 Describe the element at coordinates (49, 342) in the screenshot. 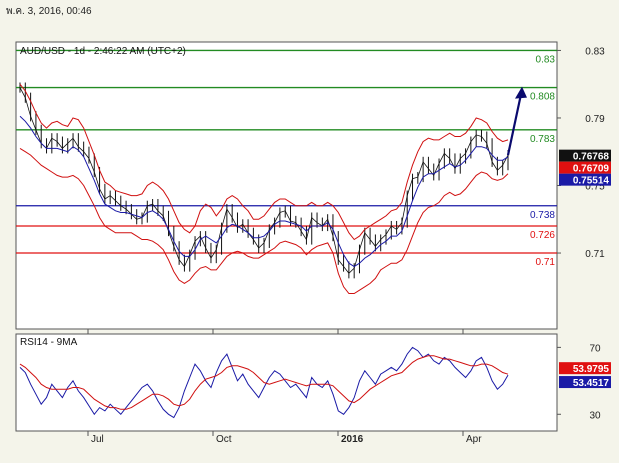

I see `rsi-chart-title: RSI14 - 9MA` at that location.